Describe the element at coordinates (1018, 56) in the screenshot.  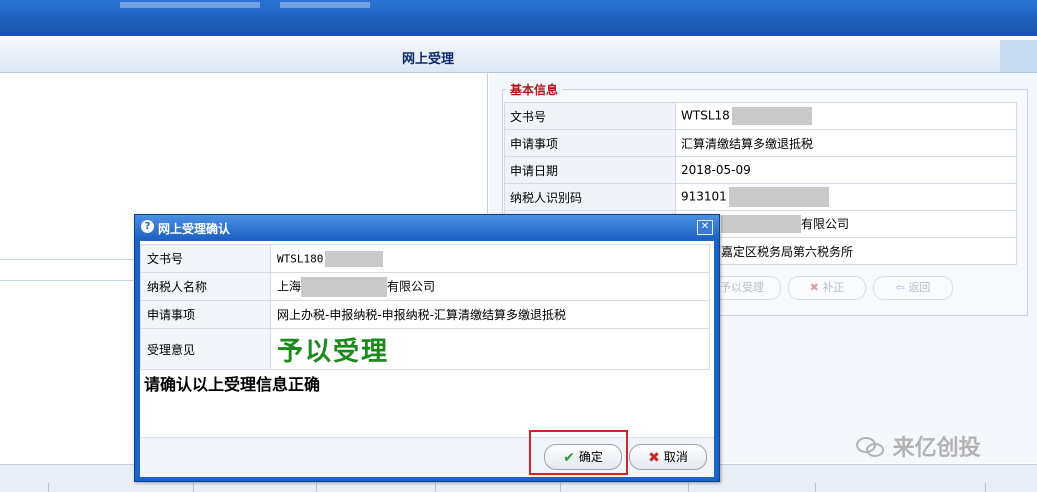
I see `titlebar-shade` at that location.